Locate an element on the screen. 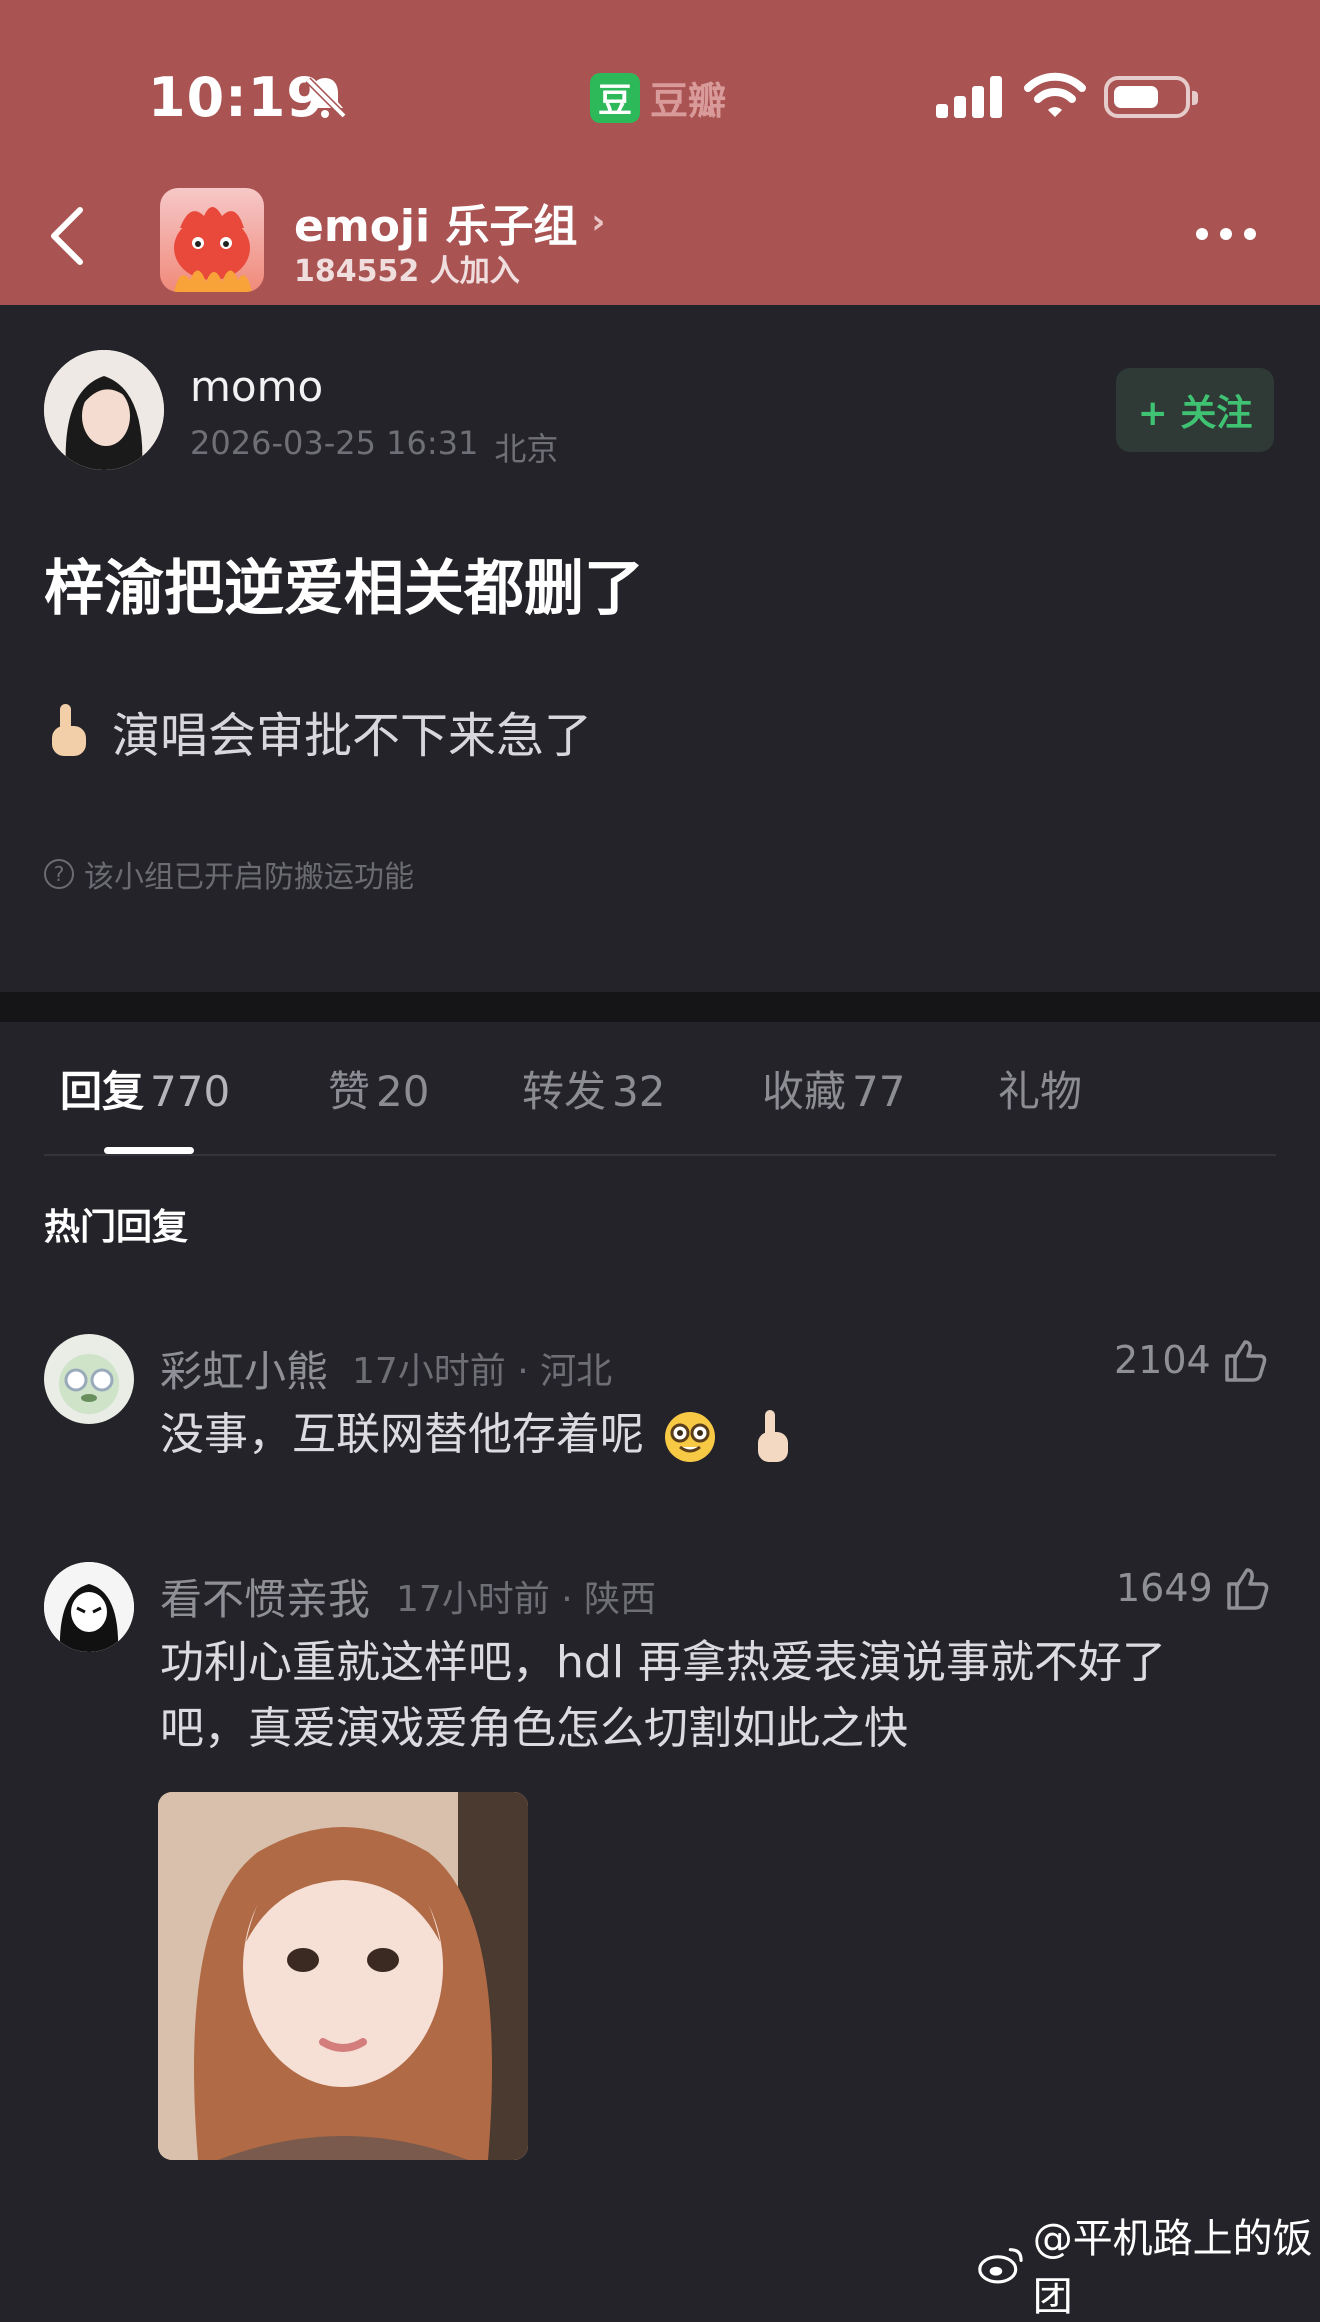 The height and width of the screenshot is (2322, 1320). tab-reposts: 转发 32 is located at coordinates (593, 1088).